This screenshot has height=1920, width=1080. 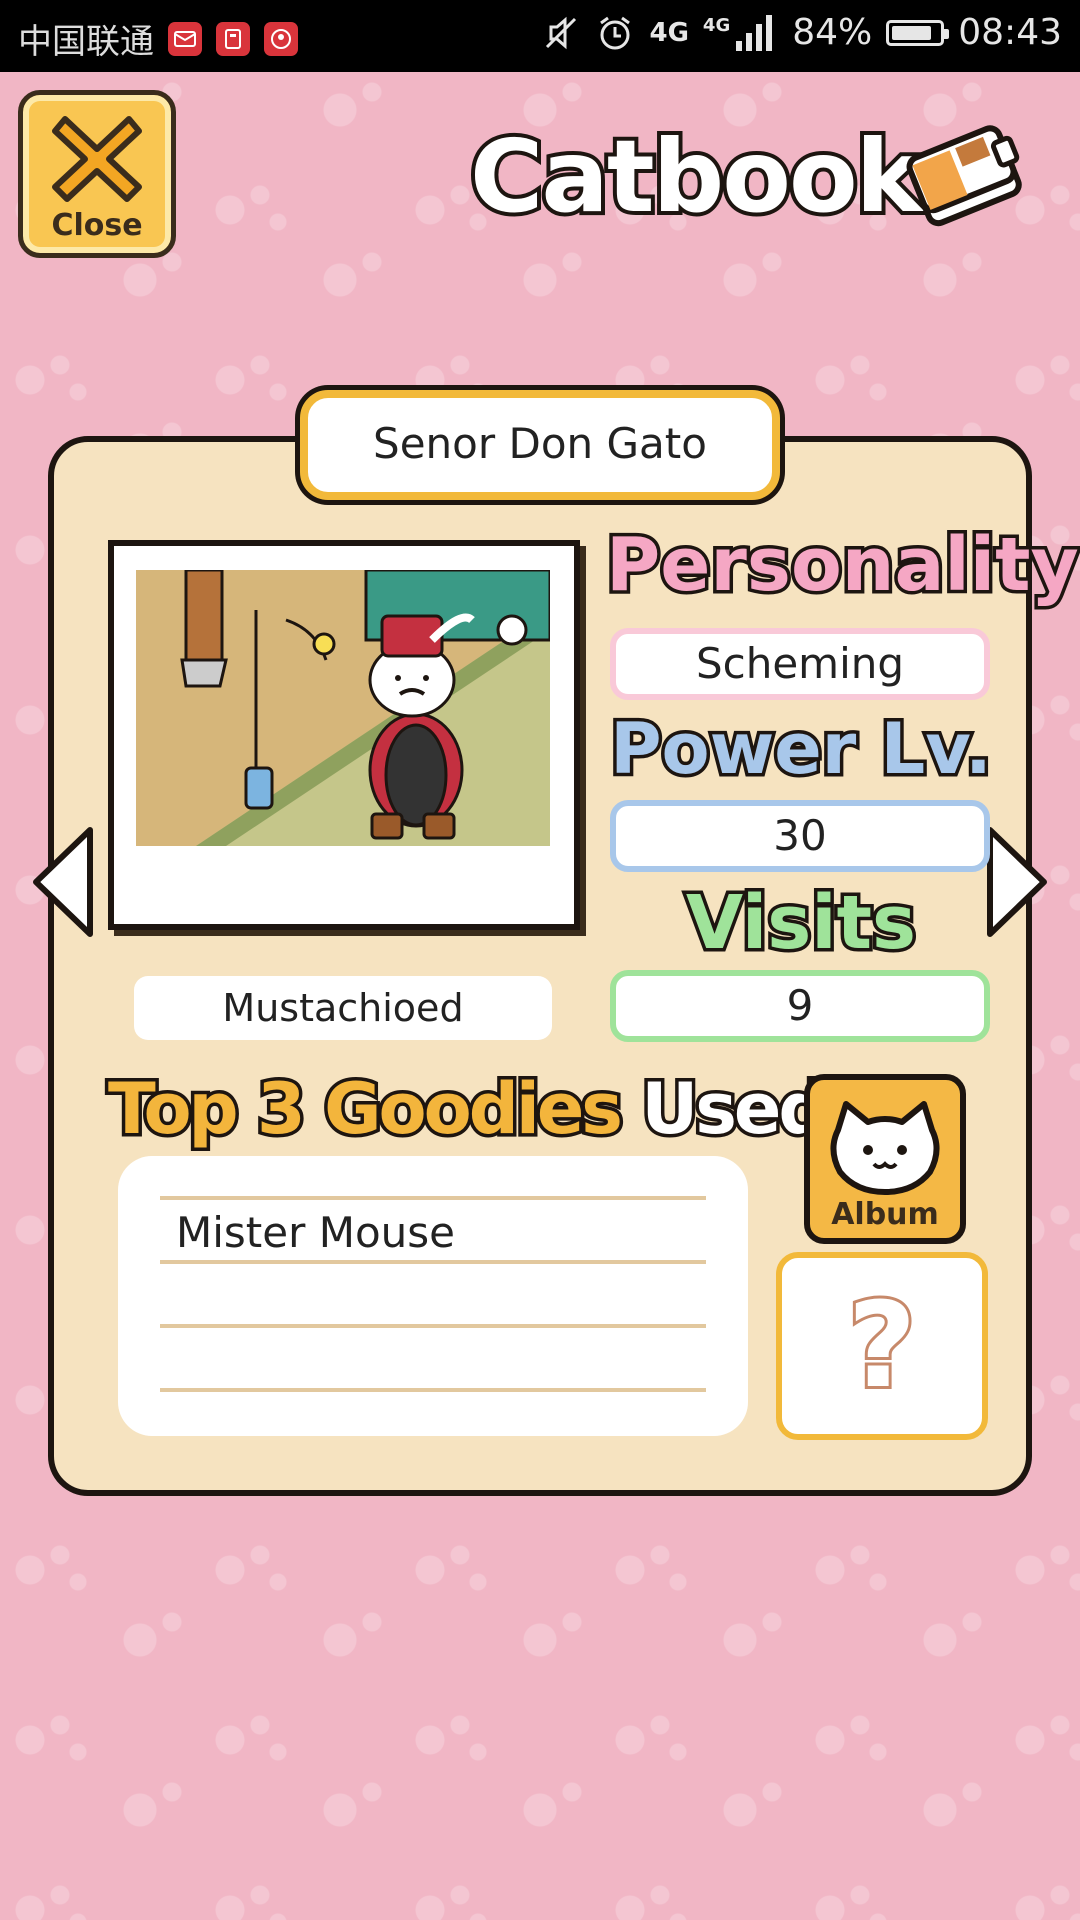 What do you see at coordinates (801, 749) in the screenshot?
I see `power-level-heading: Power Lv.` at bounding box center [801, 749].